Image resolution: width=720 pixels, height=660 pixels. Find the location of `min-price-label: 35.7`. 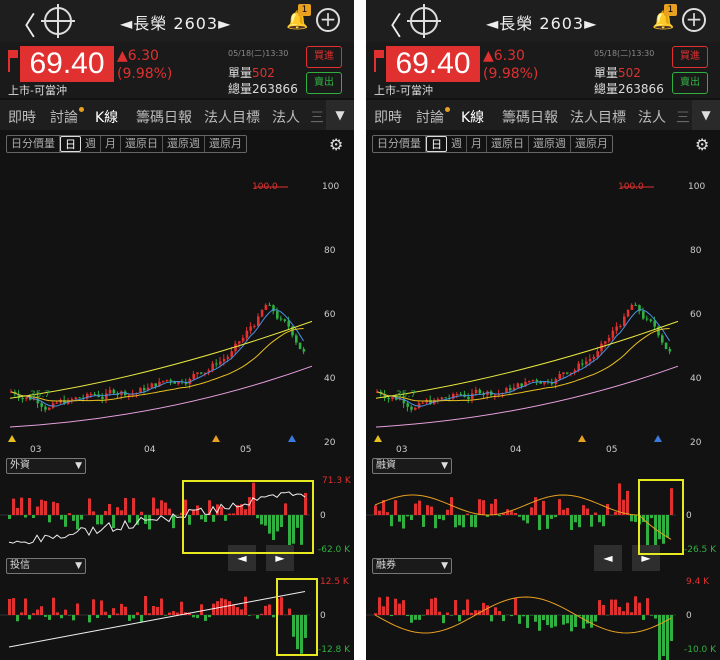

min-price-label: 35.7 is located at coordinates (406, 395).